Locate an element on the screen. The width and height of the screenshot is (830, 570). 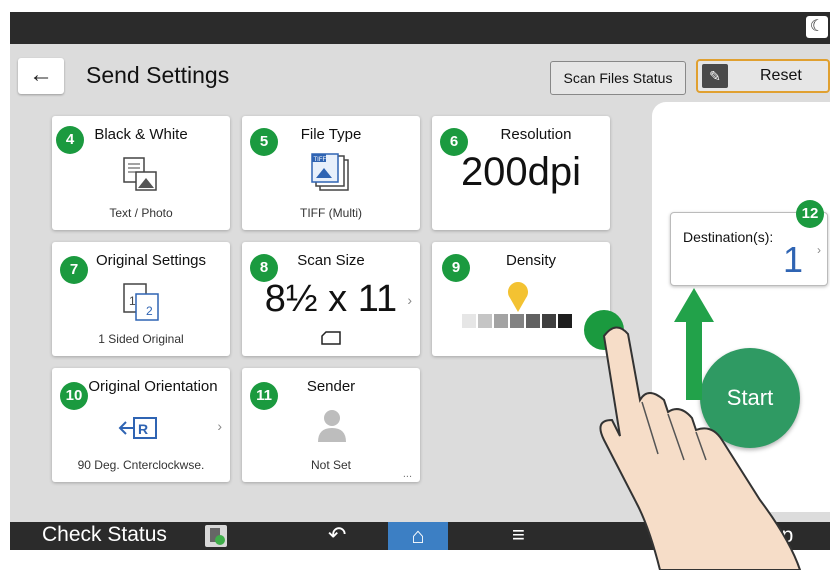
reset-button: ✎ Reset is located at coordinates (763, 76).